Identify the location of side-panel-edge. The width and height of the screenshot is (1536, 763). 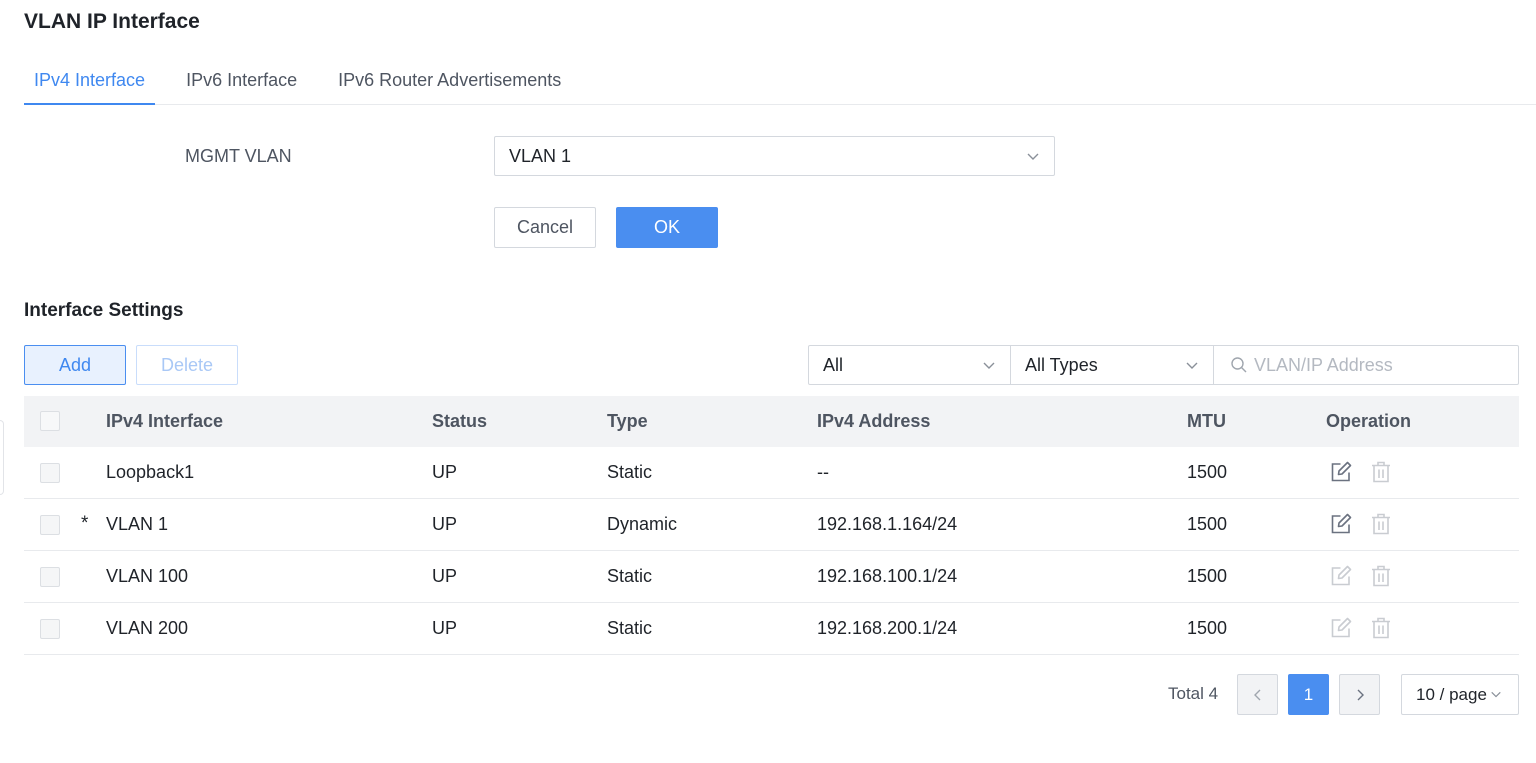
(2, 457).